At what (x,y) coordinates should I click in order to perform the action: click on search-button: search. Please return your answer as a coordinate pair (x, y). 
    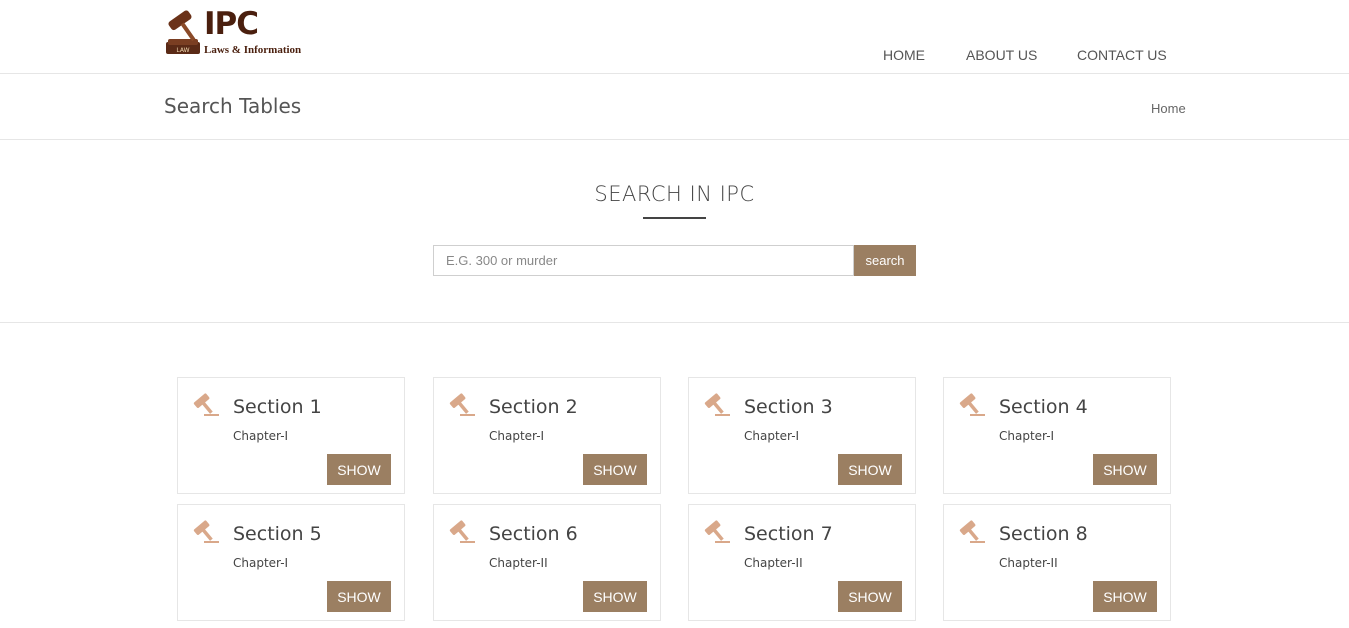
    Looking at the image, I should click on (885, 260).